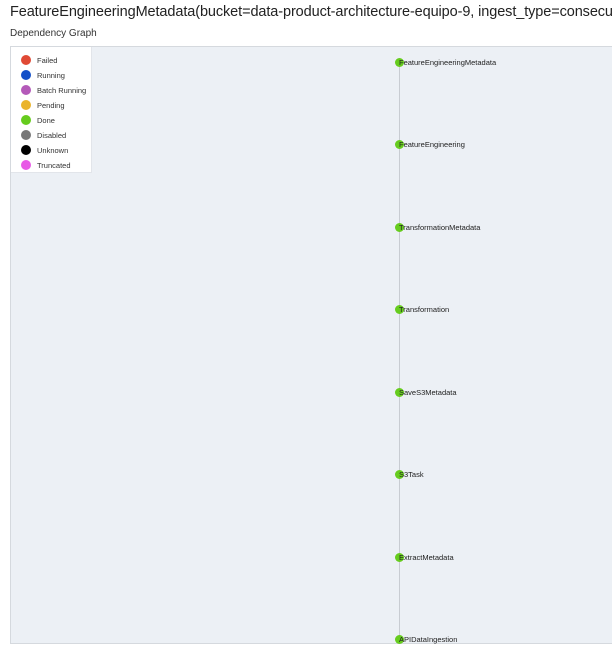 The image size is (612, 655). I want to click on graph-node-transformation-metadata: TransformationMetadata, so click(437, 227).